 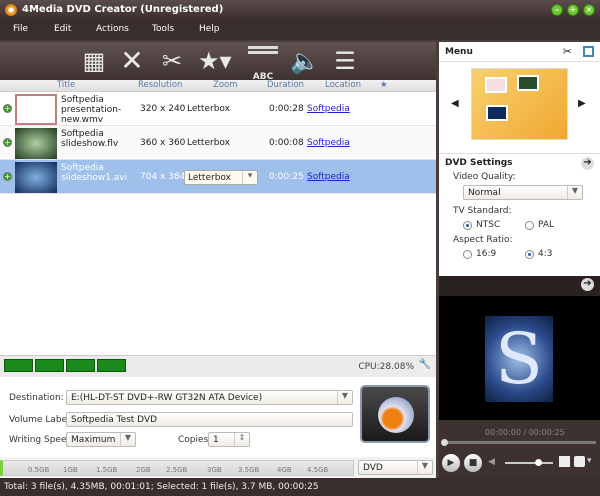 I want to click on dvd-settings-title: DVD Settings, so click(x=479, y=163).